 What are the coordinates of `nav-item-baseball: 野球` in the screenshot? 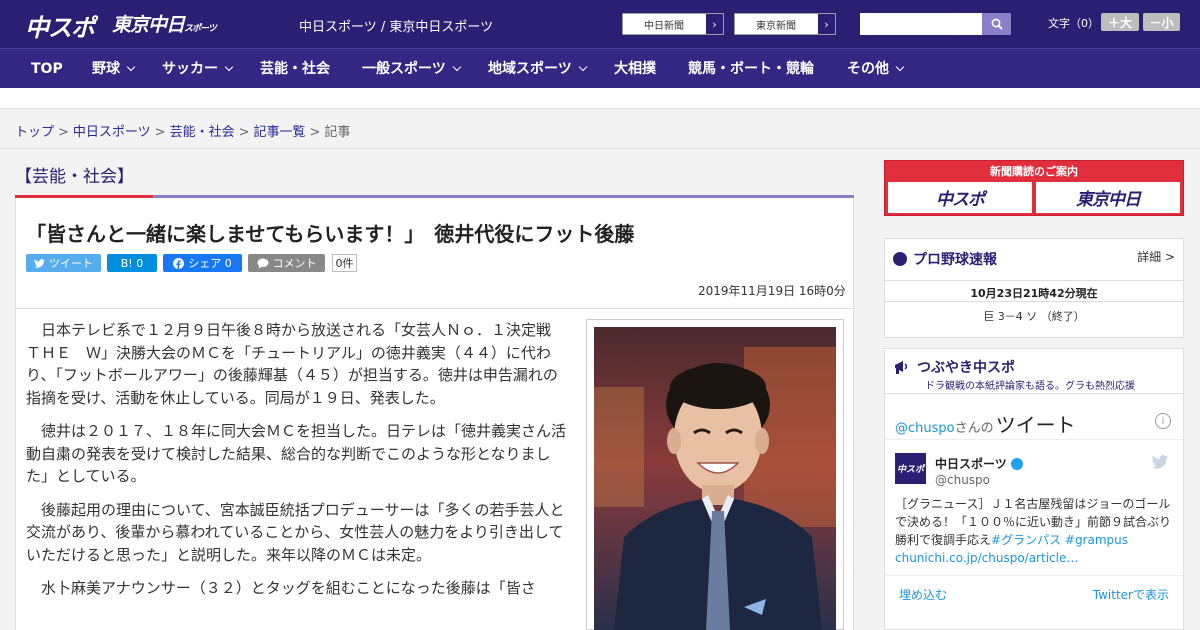 It's located at (114, 69).